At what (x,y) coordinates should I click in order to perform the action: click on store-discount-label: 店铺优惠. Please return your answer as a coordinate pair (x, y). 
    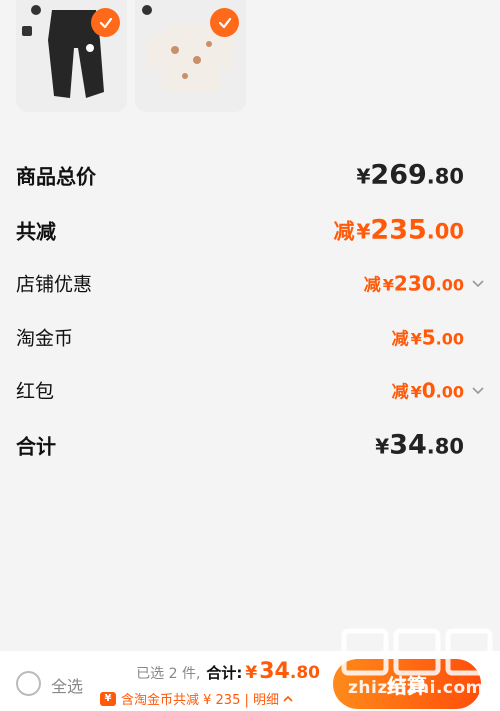
    Looking at the image, I should click on (54, 284).